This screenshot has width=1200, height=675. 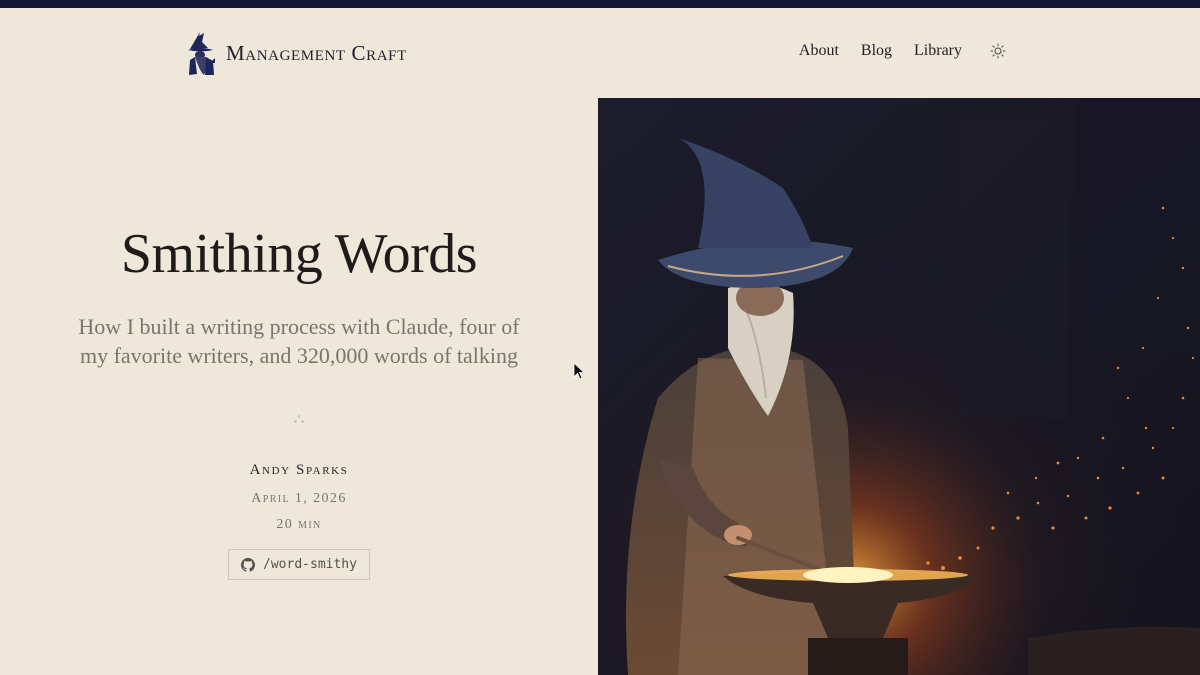 I want to click on nav-item-blog: Blog, so click(x=876, y=51).